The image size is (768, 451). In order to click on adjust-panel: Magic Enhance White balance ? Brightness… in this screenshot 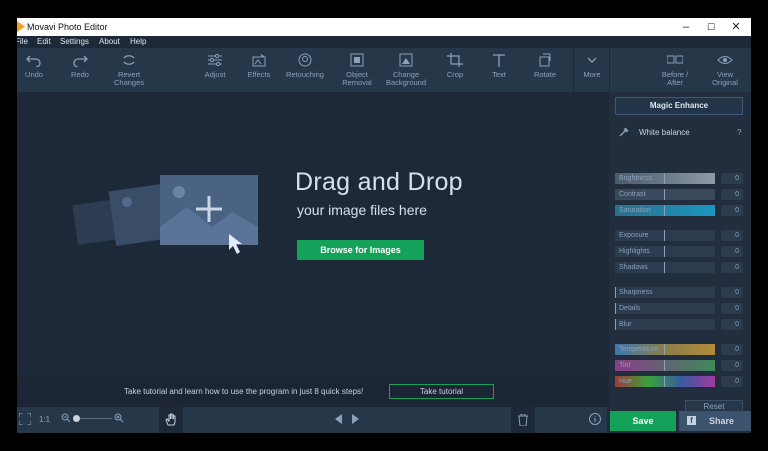, I will do `click(680, 262)`.